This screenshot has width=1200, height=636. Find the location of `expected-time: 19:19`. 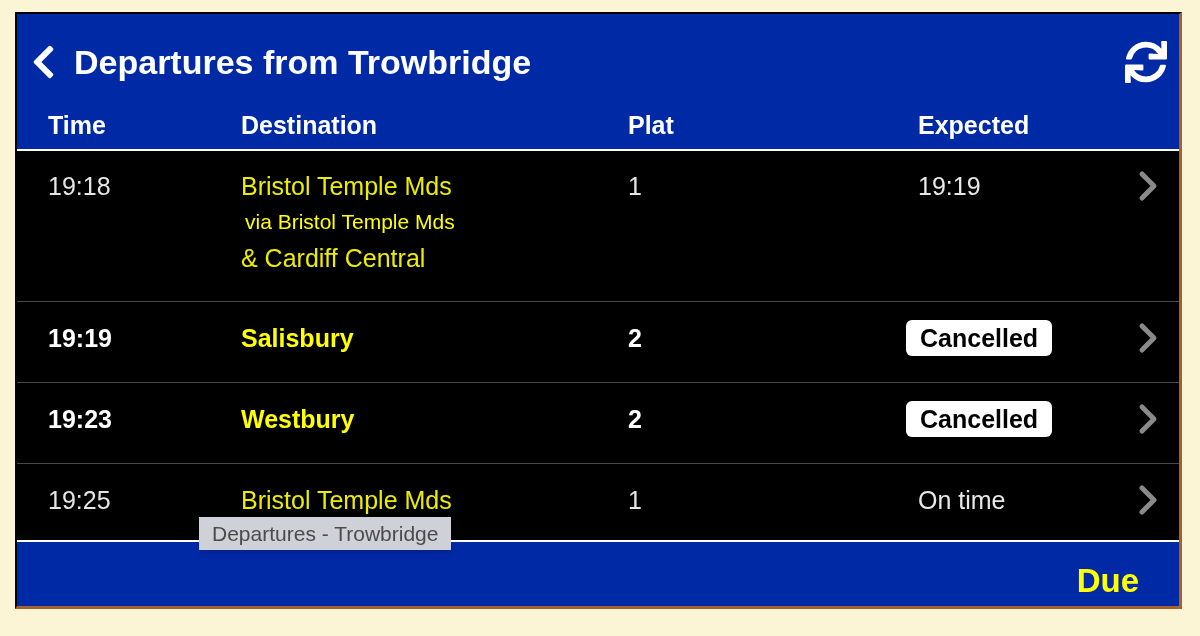

expected-time: 19:19 is located at coordinates (949, 186).